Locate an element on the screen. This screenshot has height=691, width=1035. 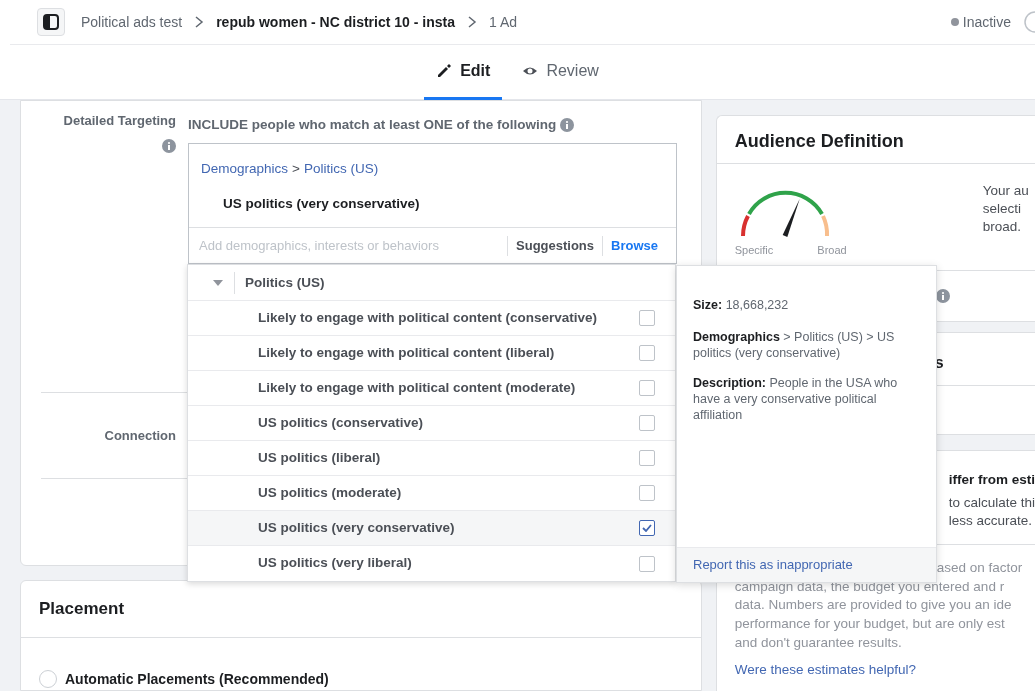
gauge-label: Specific is located at coordinates (754, 250).